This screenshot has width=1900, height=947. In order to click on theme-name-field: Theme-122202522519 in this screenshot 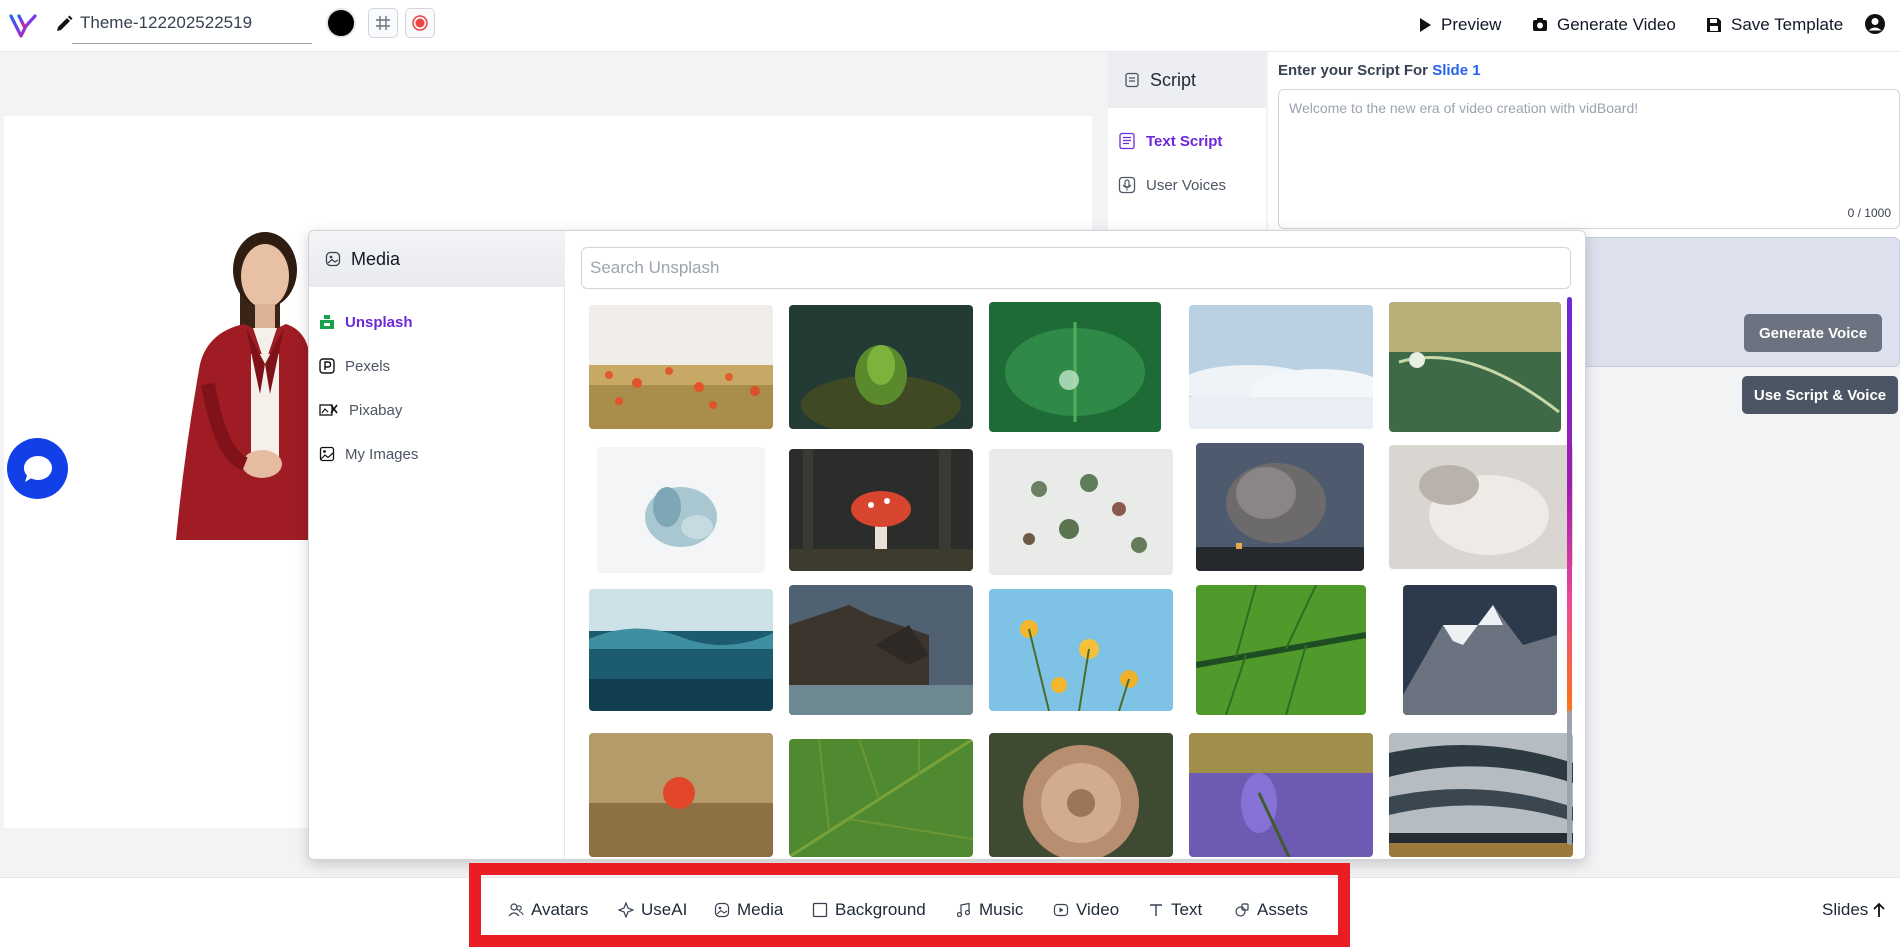, I will do `click(192, 26)`.